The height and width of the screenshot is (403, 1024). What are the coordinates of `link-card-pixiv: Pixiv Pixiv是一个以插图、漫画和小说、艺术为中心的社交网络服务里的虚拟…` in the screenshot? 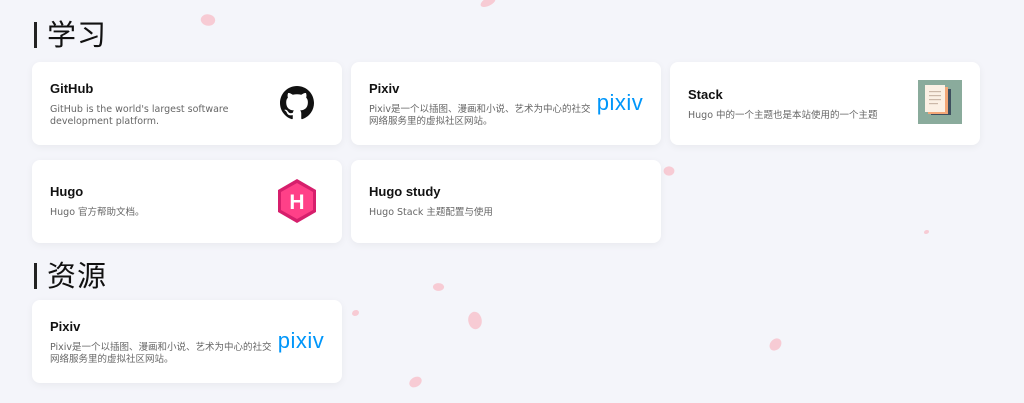 It's located at (506, 103).